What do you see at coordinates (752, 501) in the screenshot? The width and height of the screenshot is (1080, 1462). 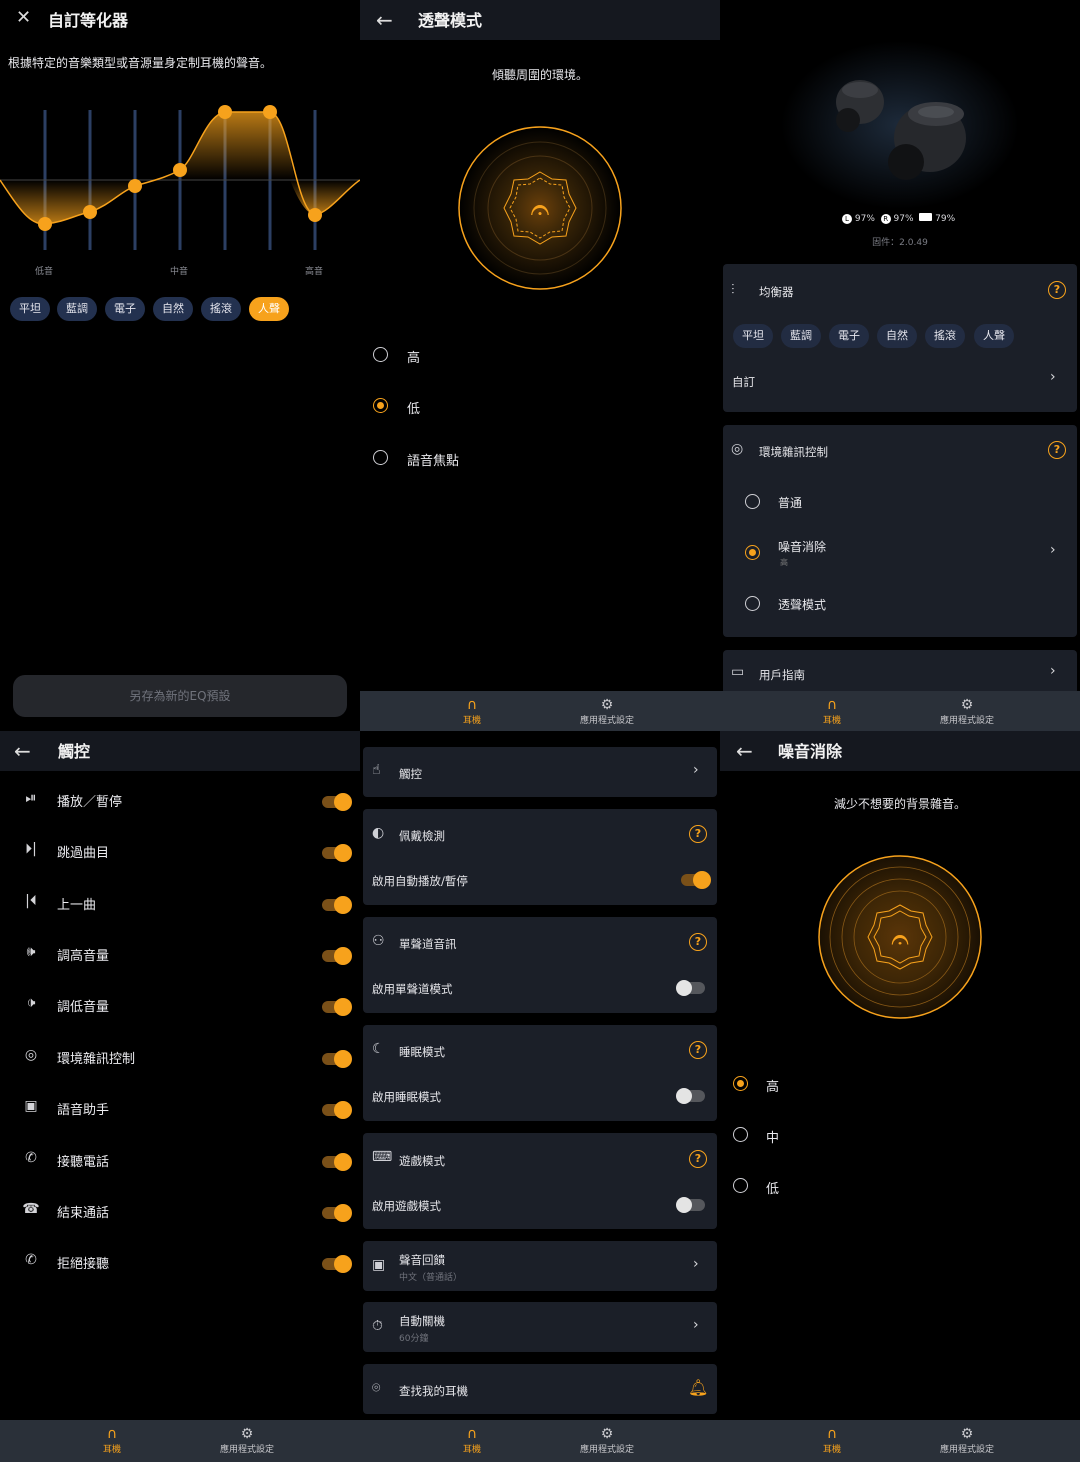 I see `anc-option-normal` at bounding box center [752, 501].